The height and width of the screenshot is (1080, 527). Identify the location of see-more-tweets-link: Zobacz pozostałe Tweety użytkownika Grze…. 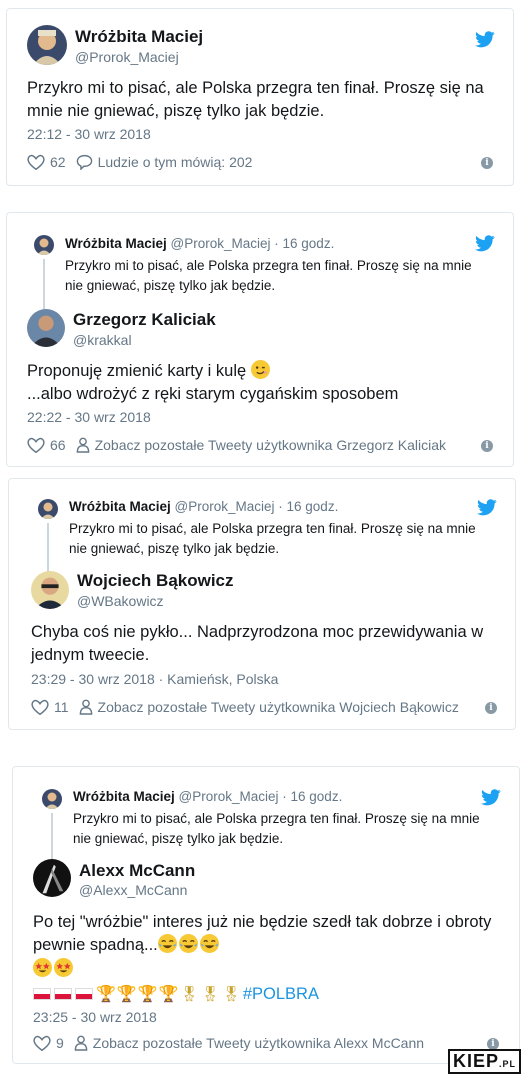
(261, 445).